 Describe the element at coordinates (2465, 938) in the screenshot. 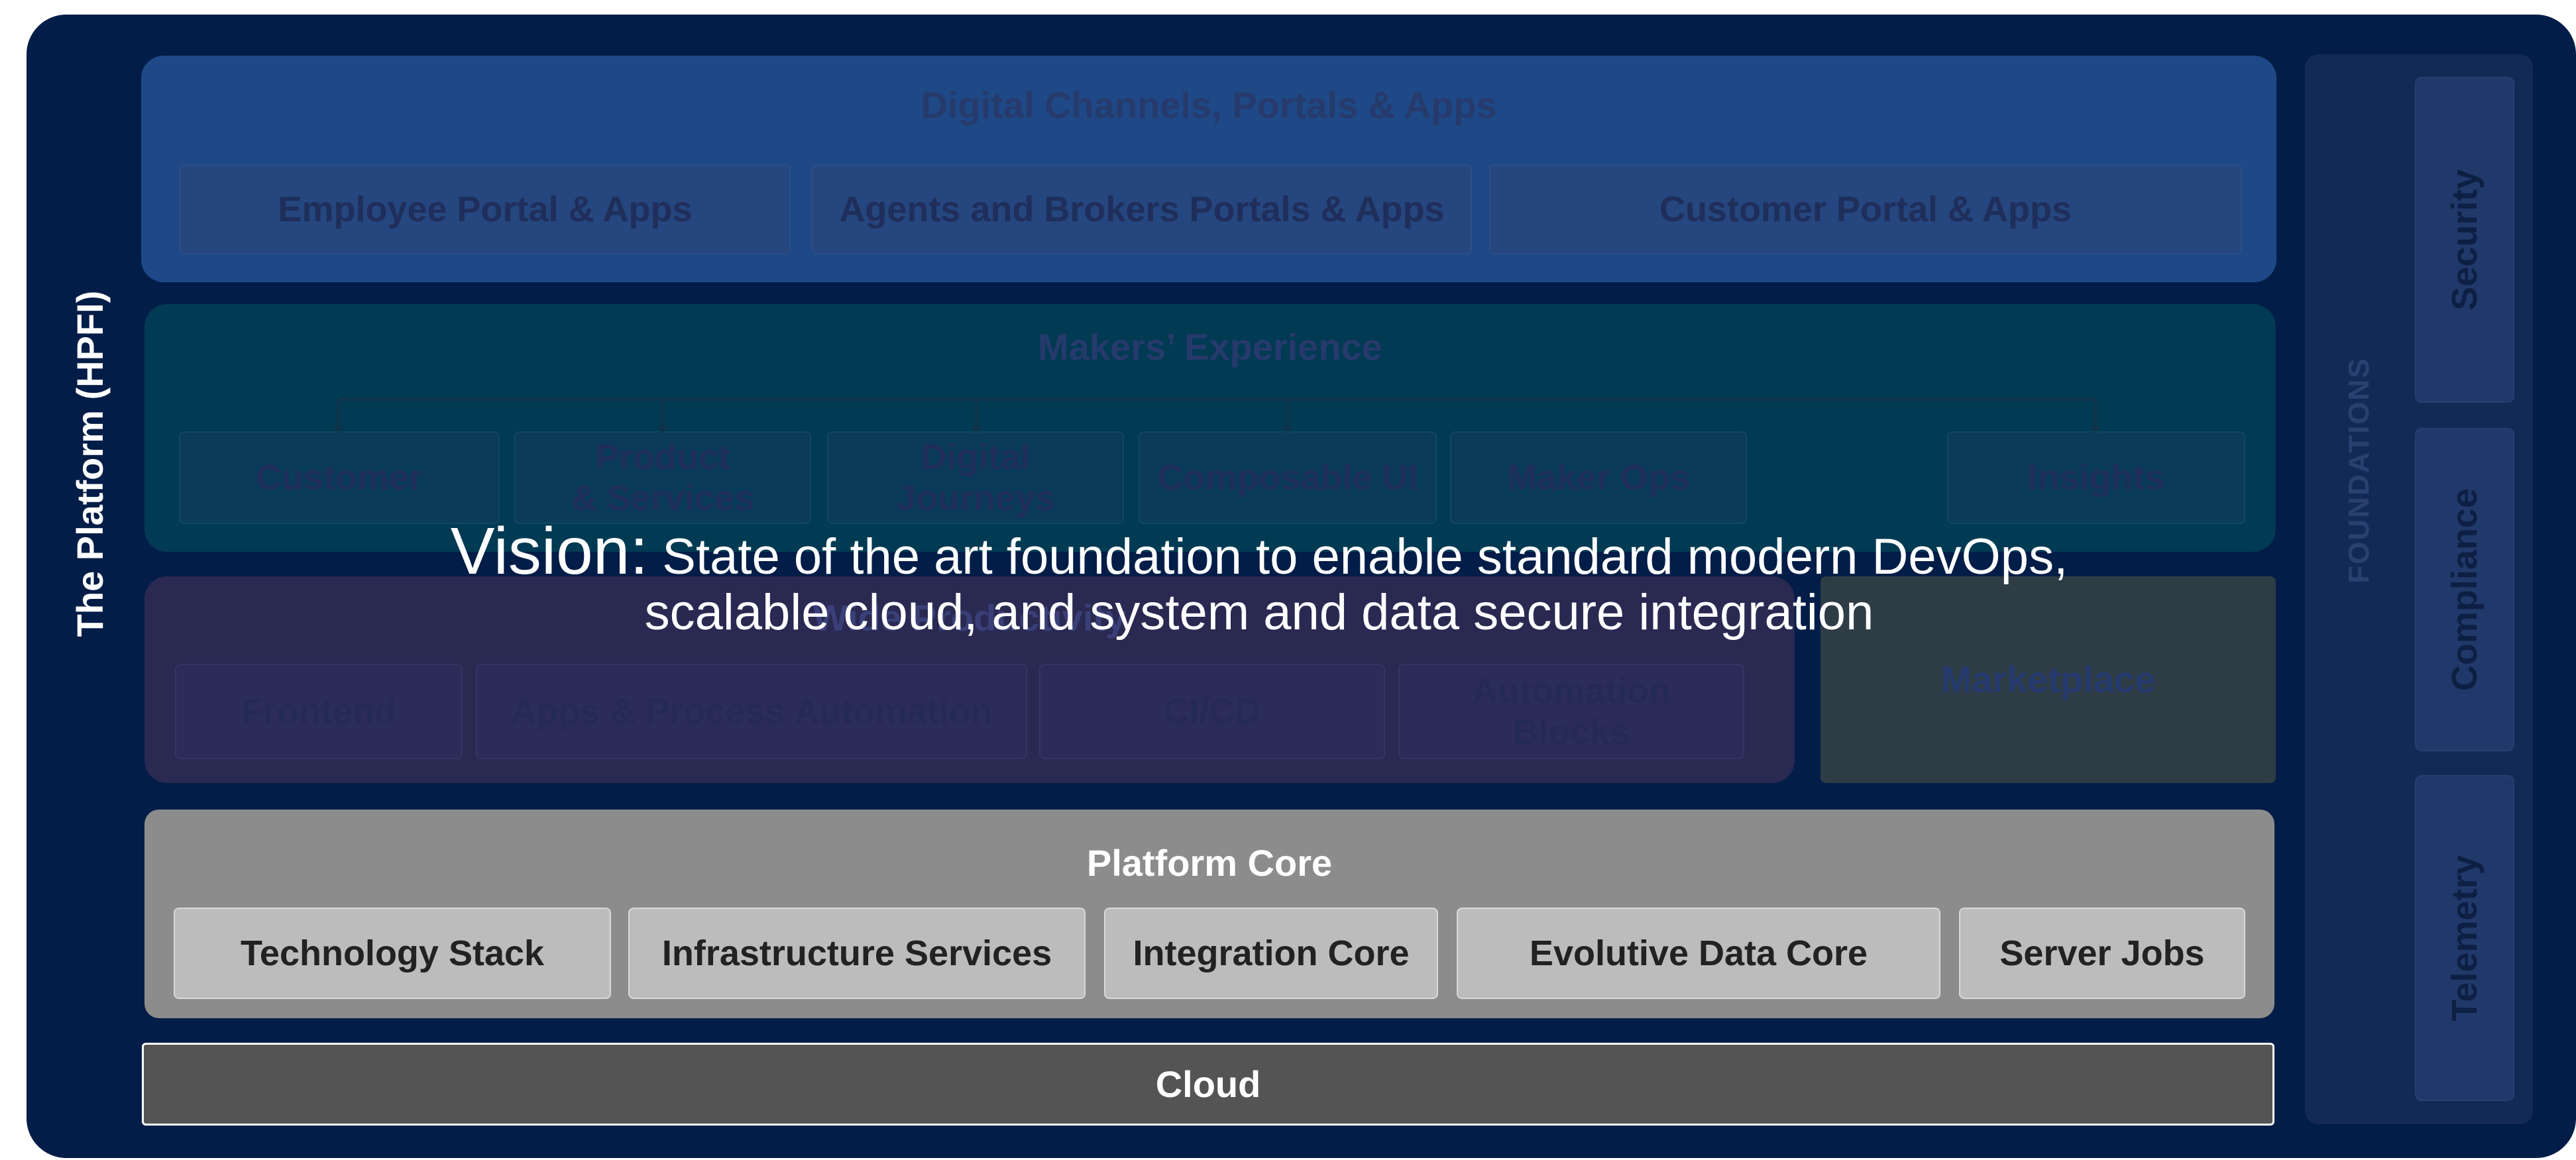

I see `telemetry-label: Telemetry` at that location.